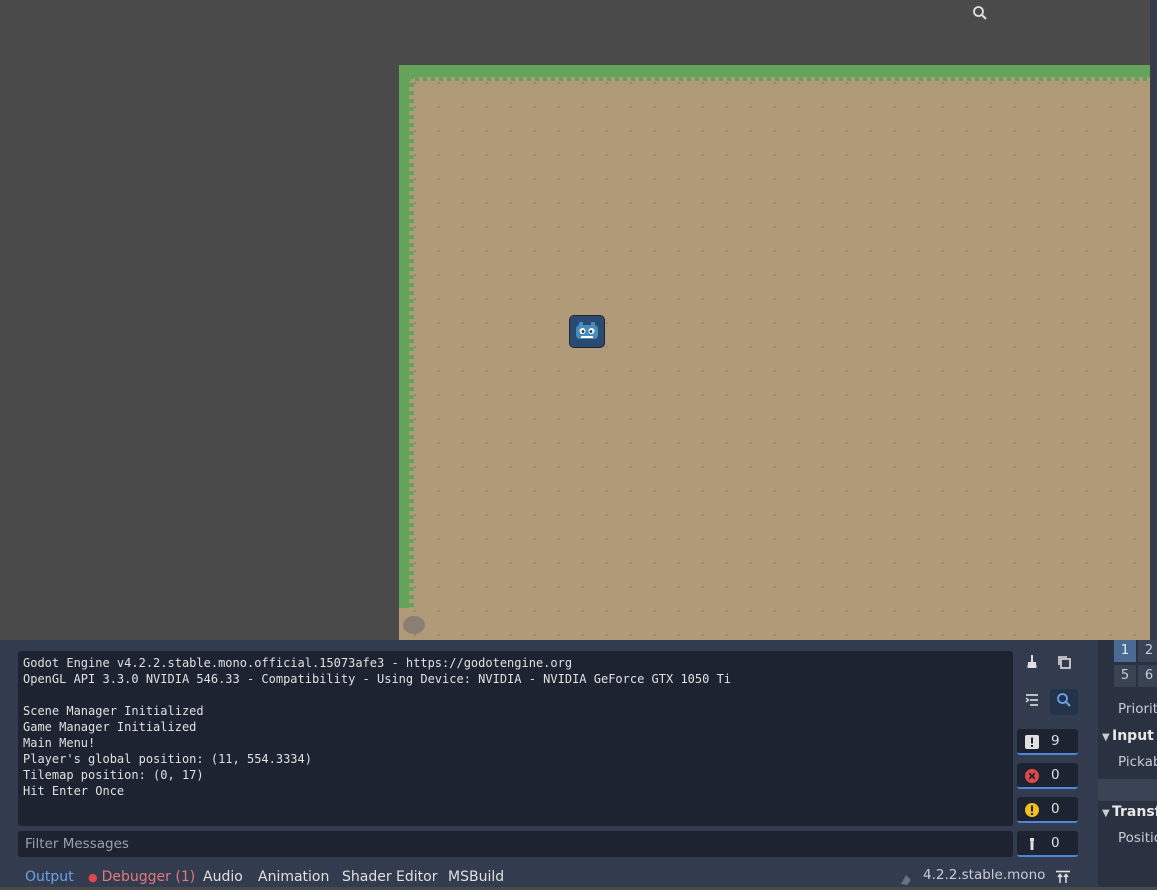  What do you see at coordinates (1047, 776) in the screenshot?
I see `errors-filter-toggle: 0` at bounding box center [1047, 776].